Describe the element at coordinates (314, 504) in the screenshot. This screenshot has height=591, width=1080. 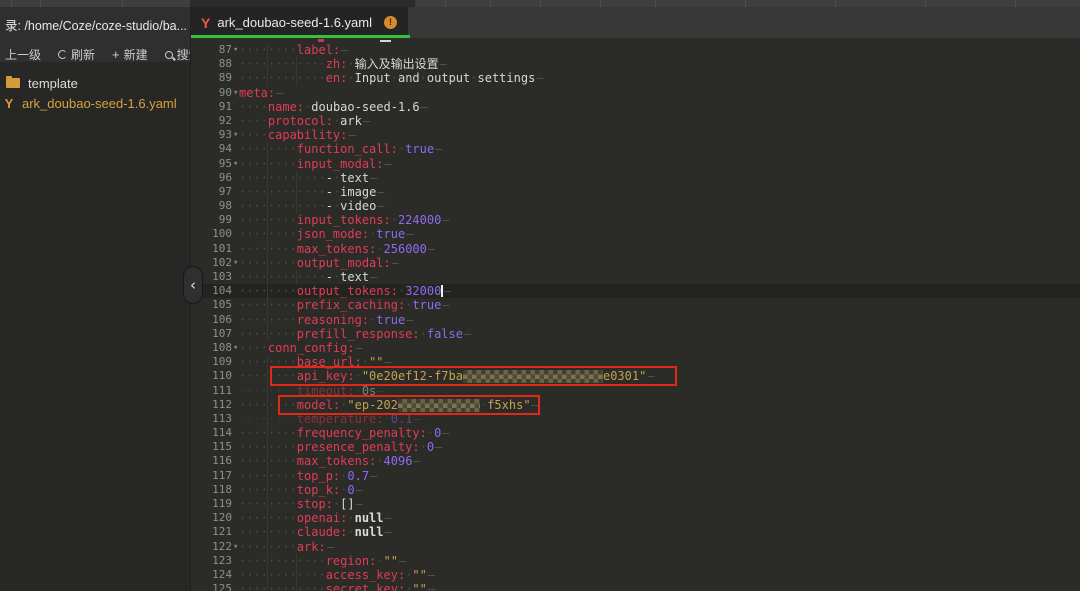
I see `code-token: stop:` at that location.